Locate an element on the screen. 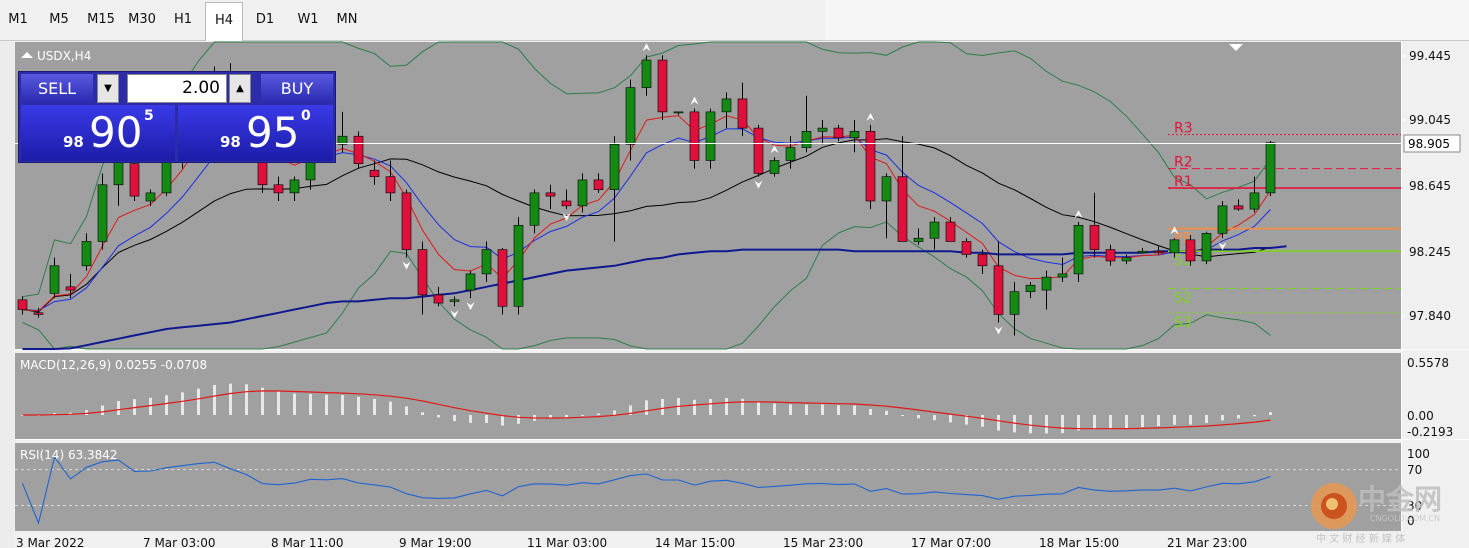 This screenshot has height=548, width=1469. volume-input: 2.00 is located at coordinates (177, 88).